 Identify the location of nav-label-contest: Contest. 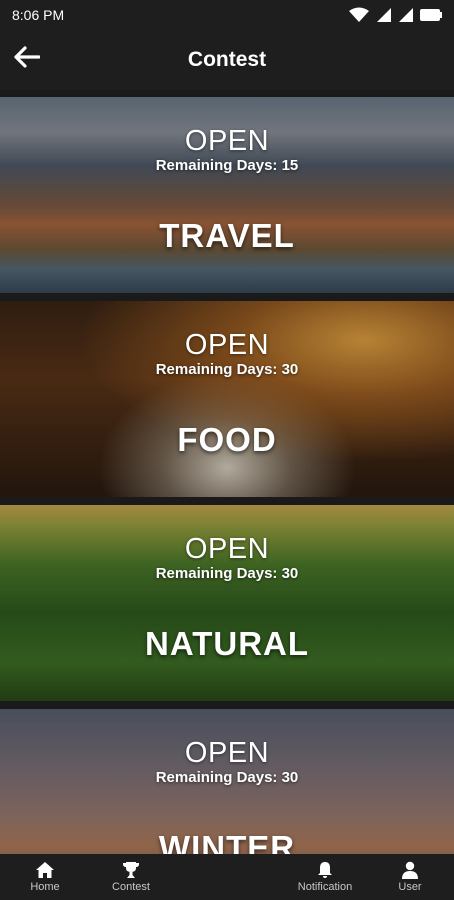
(131, 887).